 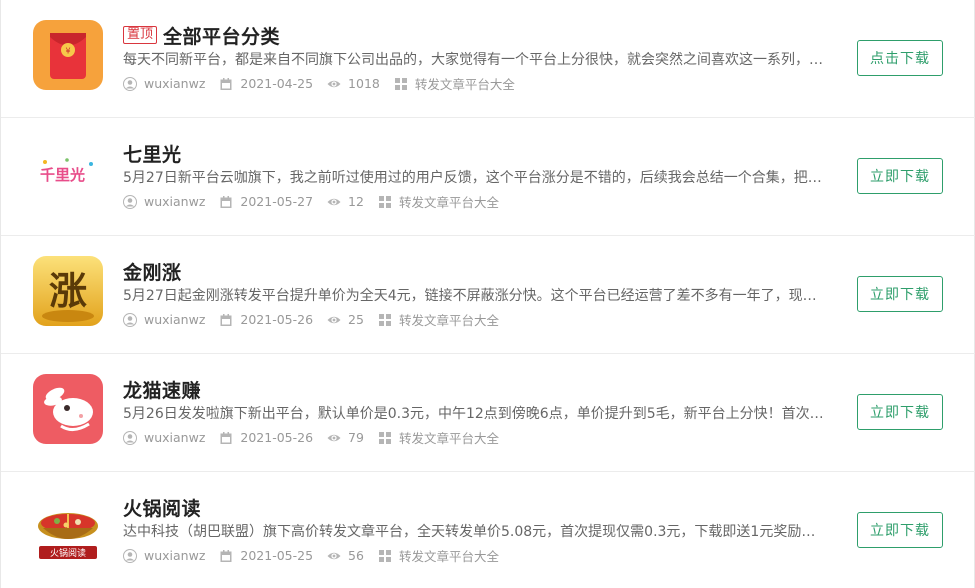 I want to click on item-meta: wuxianwz 2021-04-25 1018 转发文章平台大全, so click(x=326, y=83).